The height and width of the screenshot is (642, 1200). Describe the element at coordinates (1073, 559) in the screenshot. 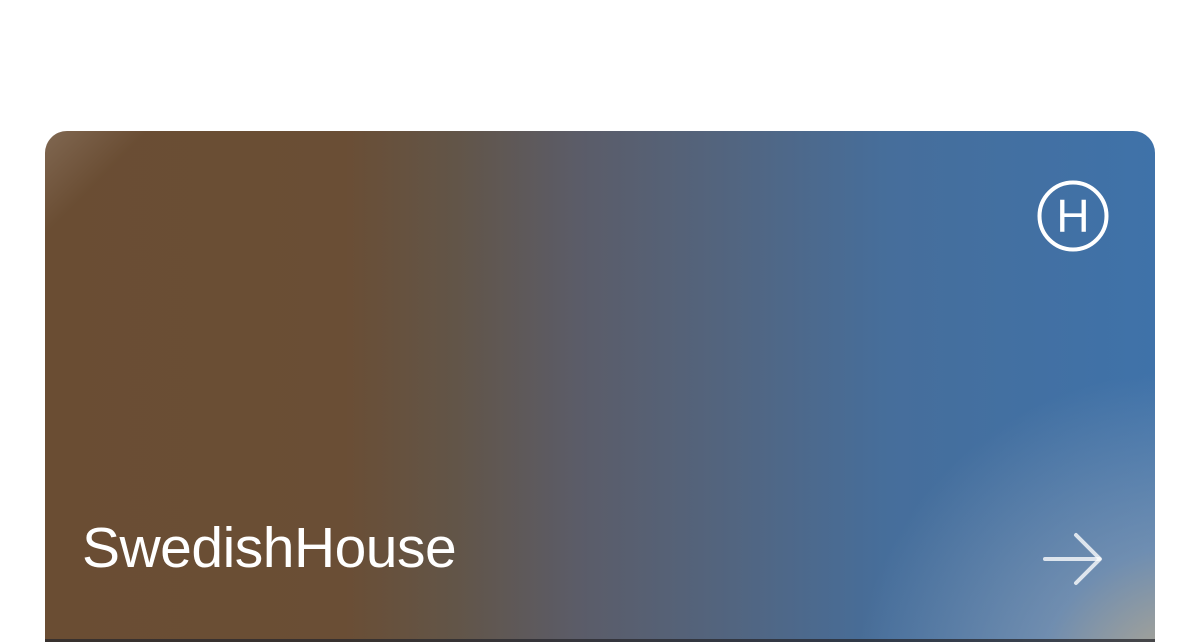

I see `arrow-right-icon` at that location.